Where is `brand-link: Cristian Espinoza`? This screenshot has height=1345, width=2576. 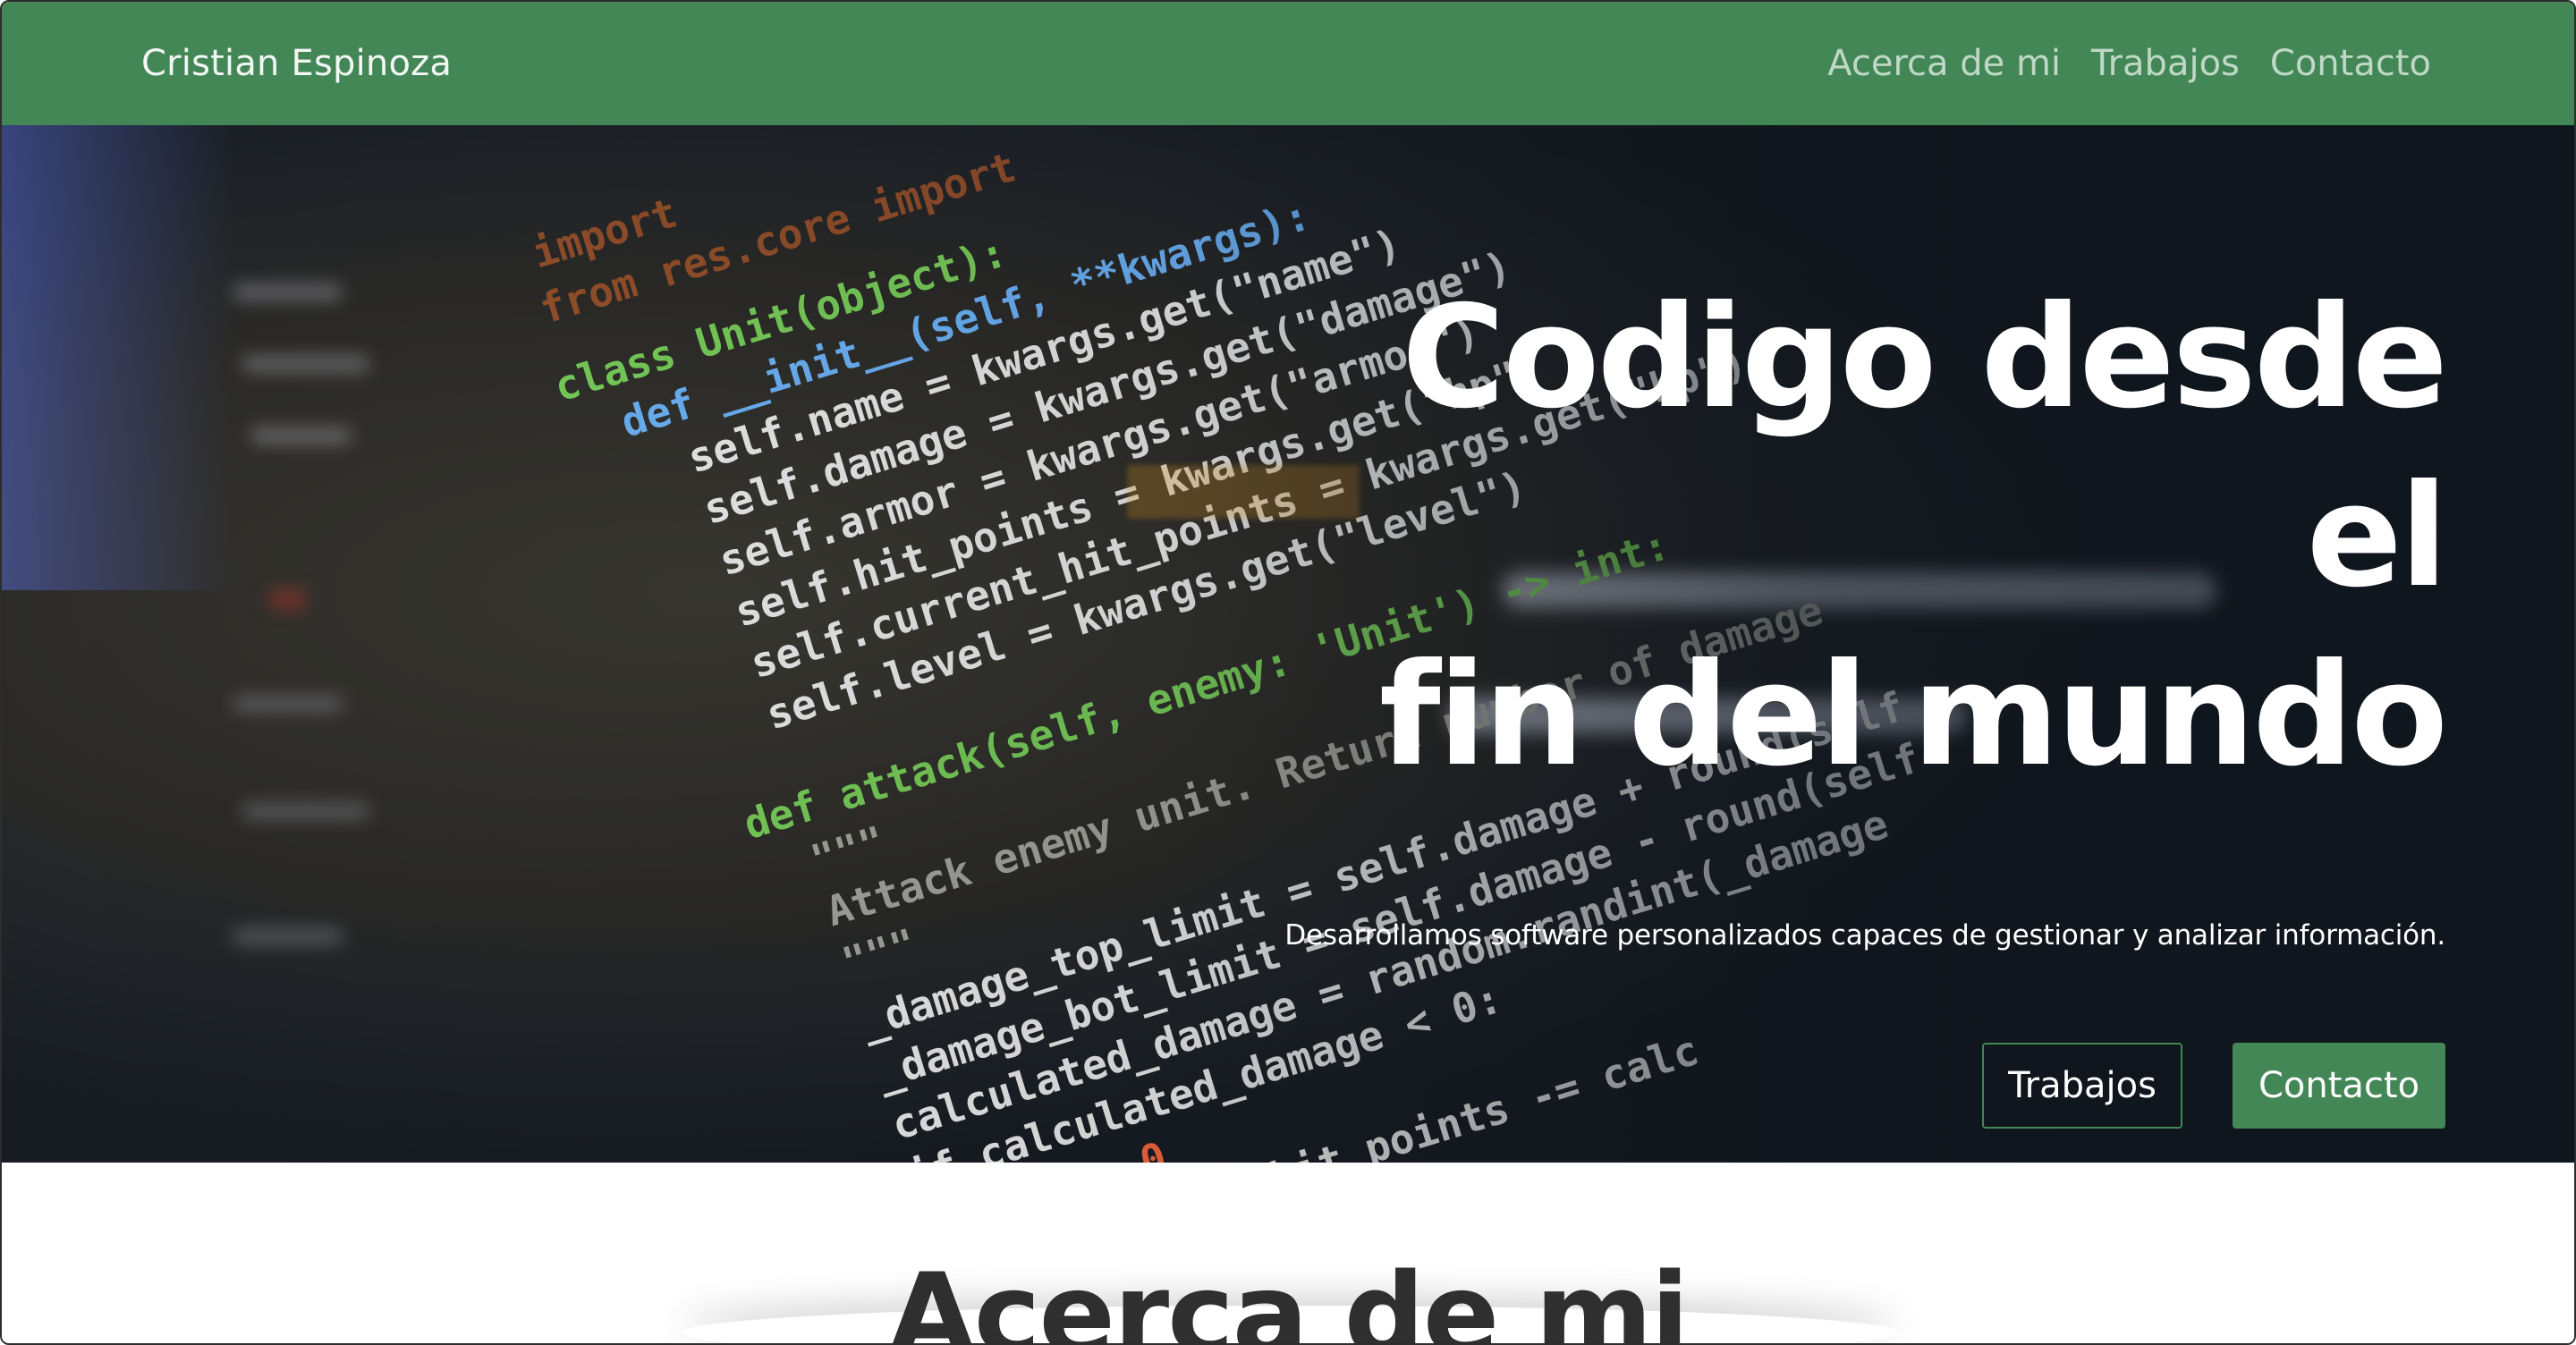 brand-link: Cristian Espinoza is located at coordinates (296, 63).